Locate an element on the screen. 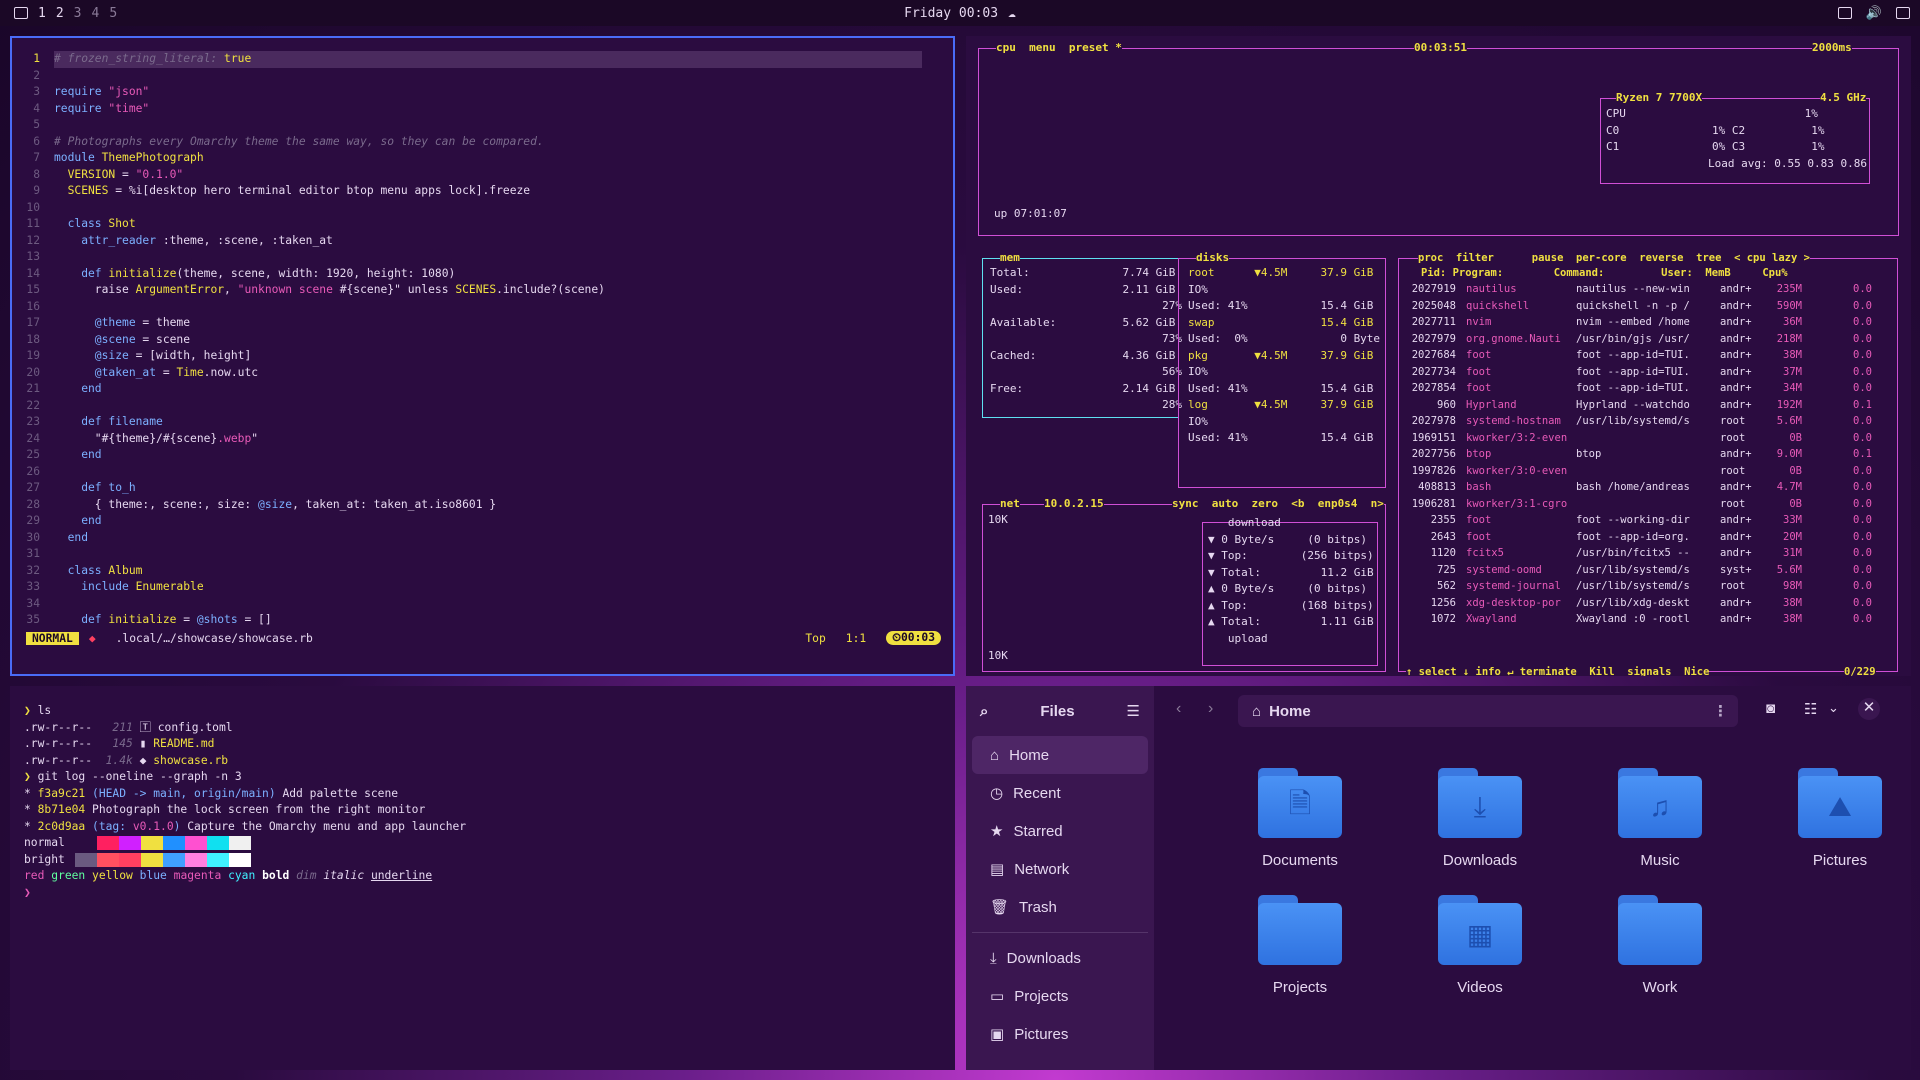  close-icon: ✕ is located at coordinates (1869, 709).